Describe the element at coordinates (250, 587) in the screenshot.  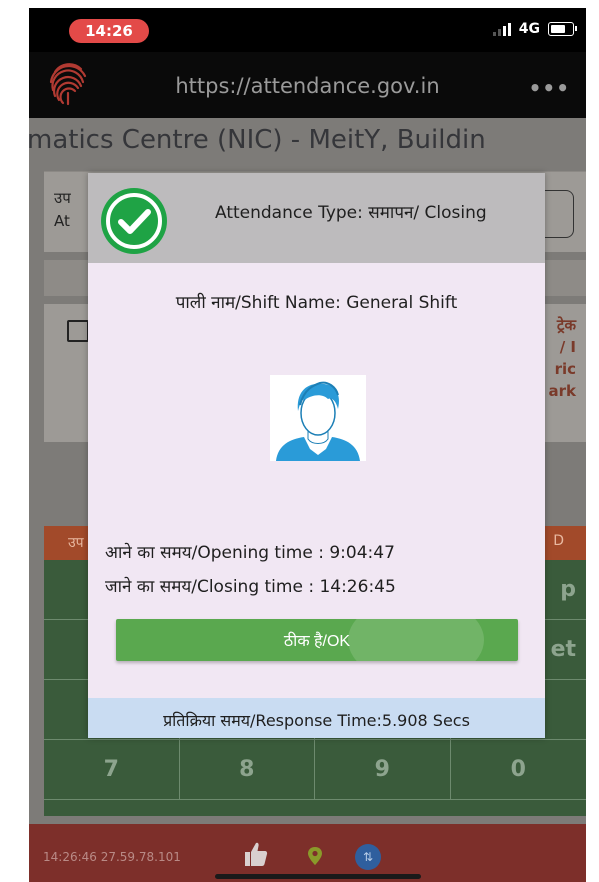
I see `closing-time: जाने का समय/Closing time : 14:26:45` at that location.